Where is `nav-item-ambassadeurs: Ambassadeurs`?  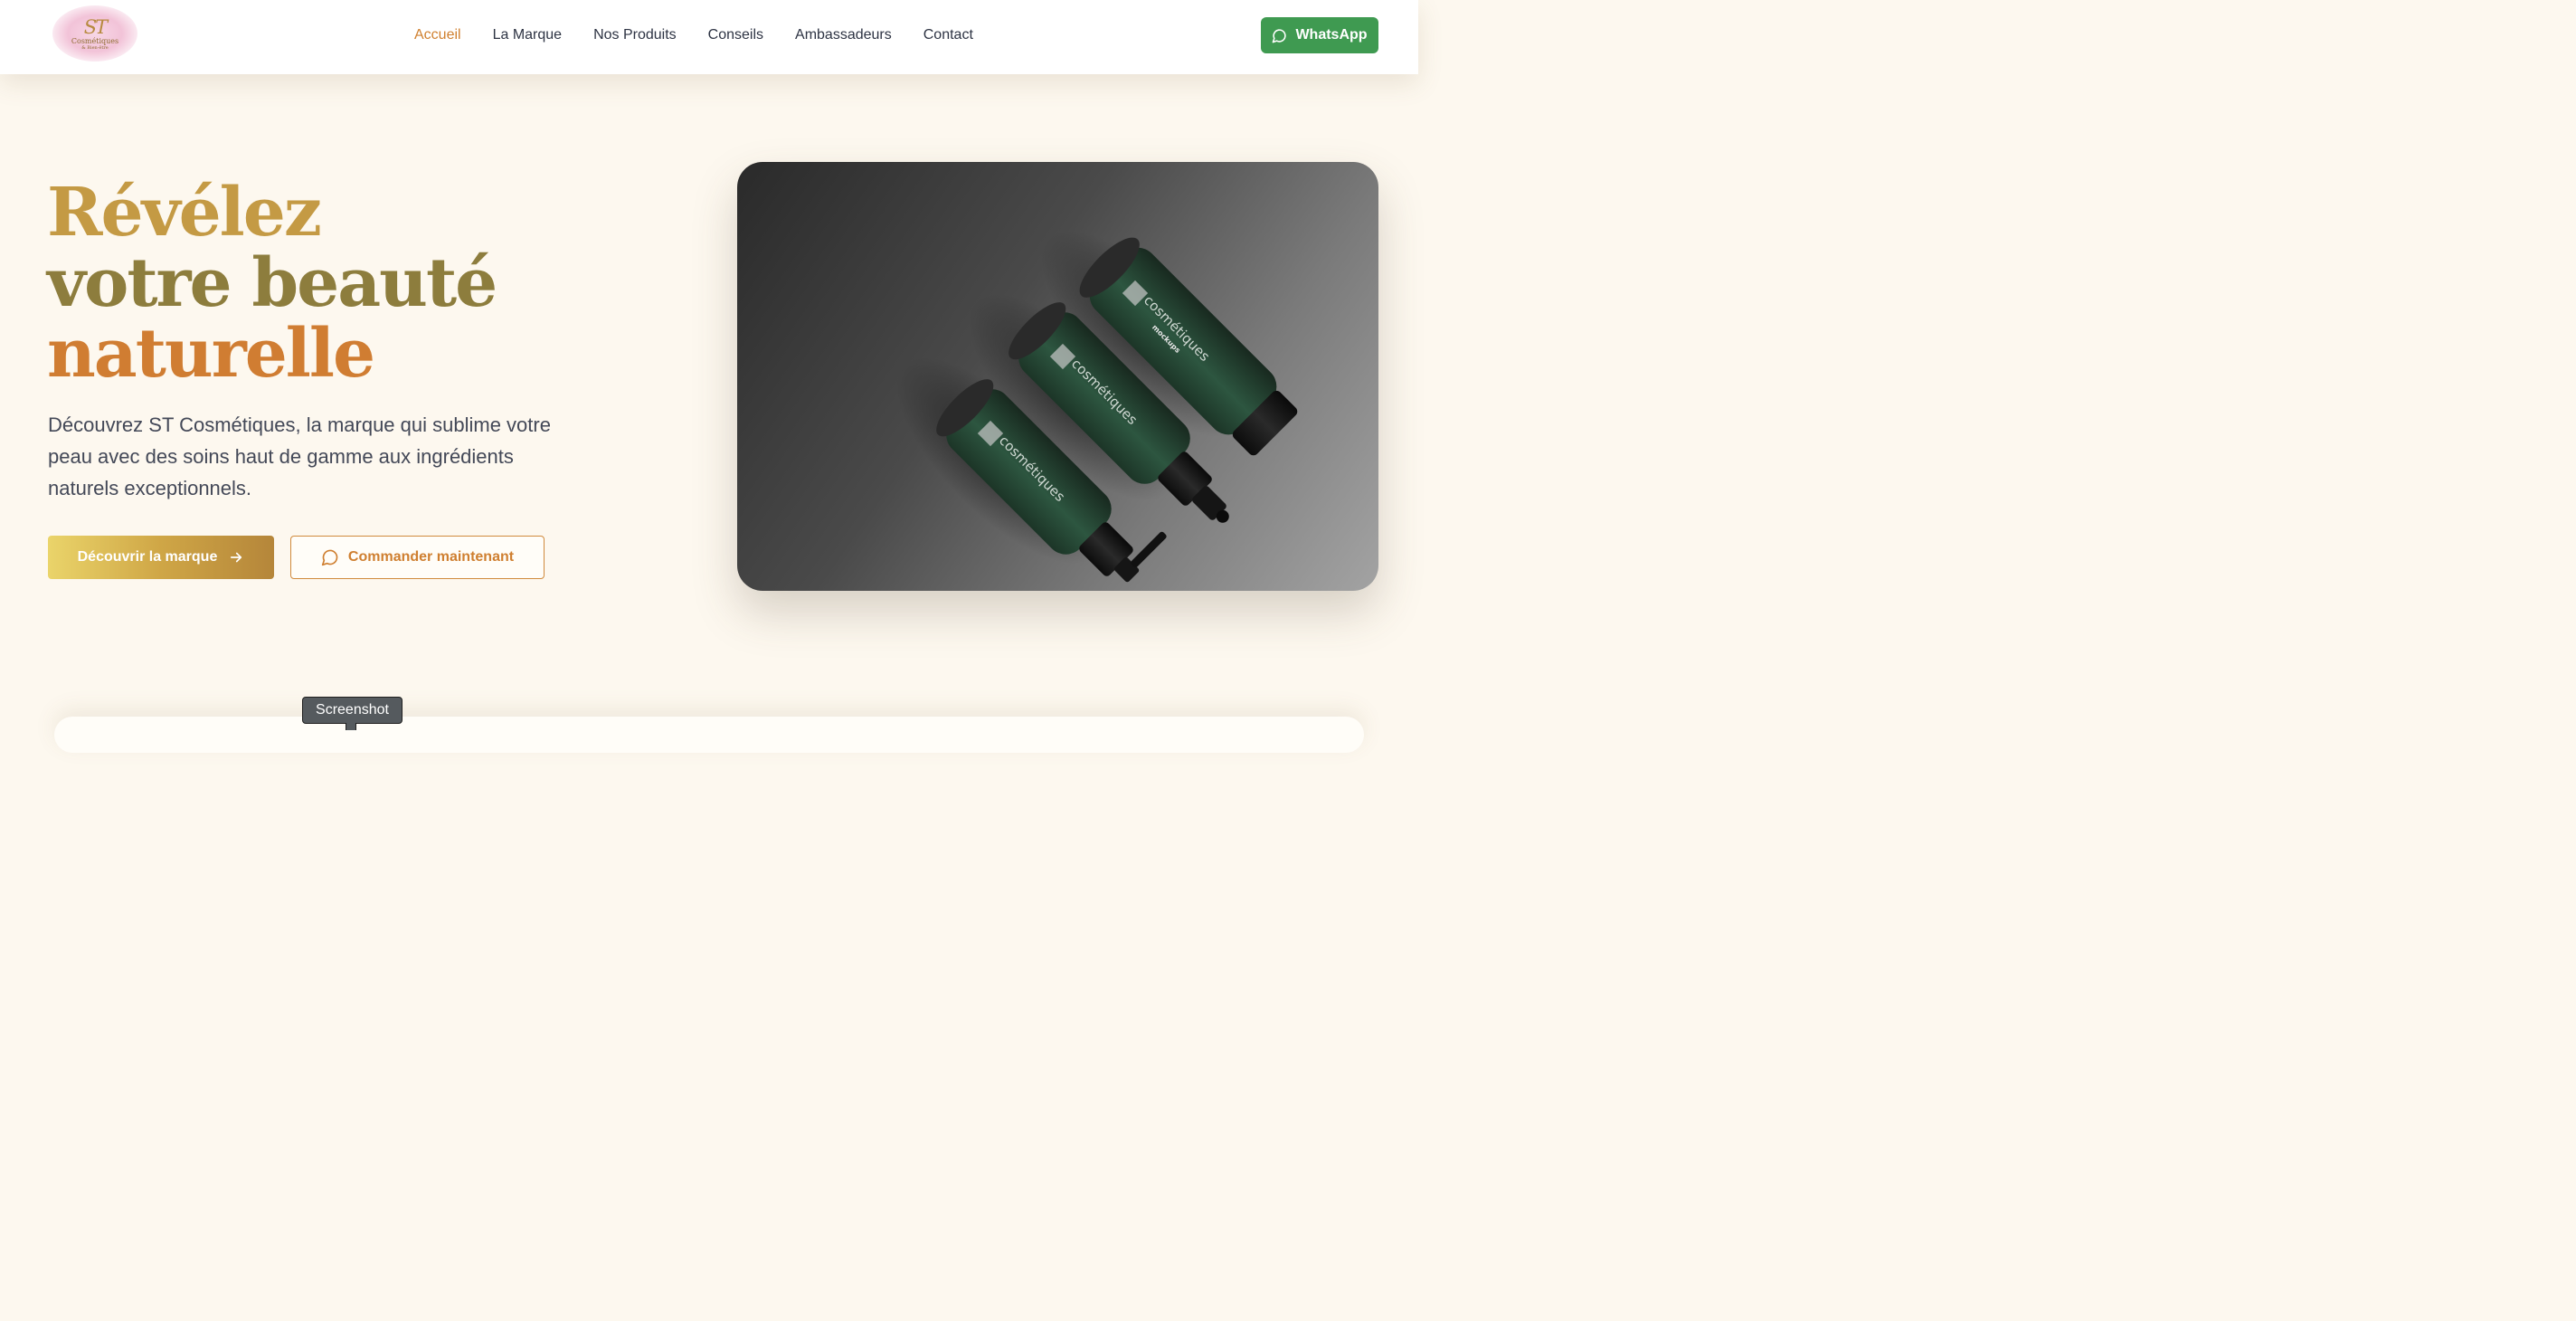 nav-item-ambassadeurs: Ambassadeurs is located at coordinates (843, 35).